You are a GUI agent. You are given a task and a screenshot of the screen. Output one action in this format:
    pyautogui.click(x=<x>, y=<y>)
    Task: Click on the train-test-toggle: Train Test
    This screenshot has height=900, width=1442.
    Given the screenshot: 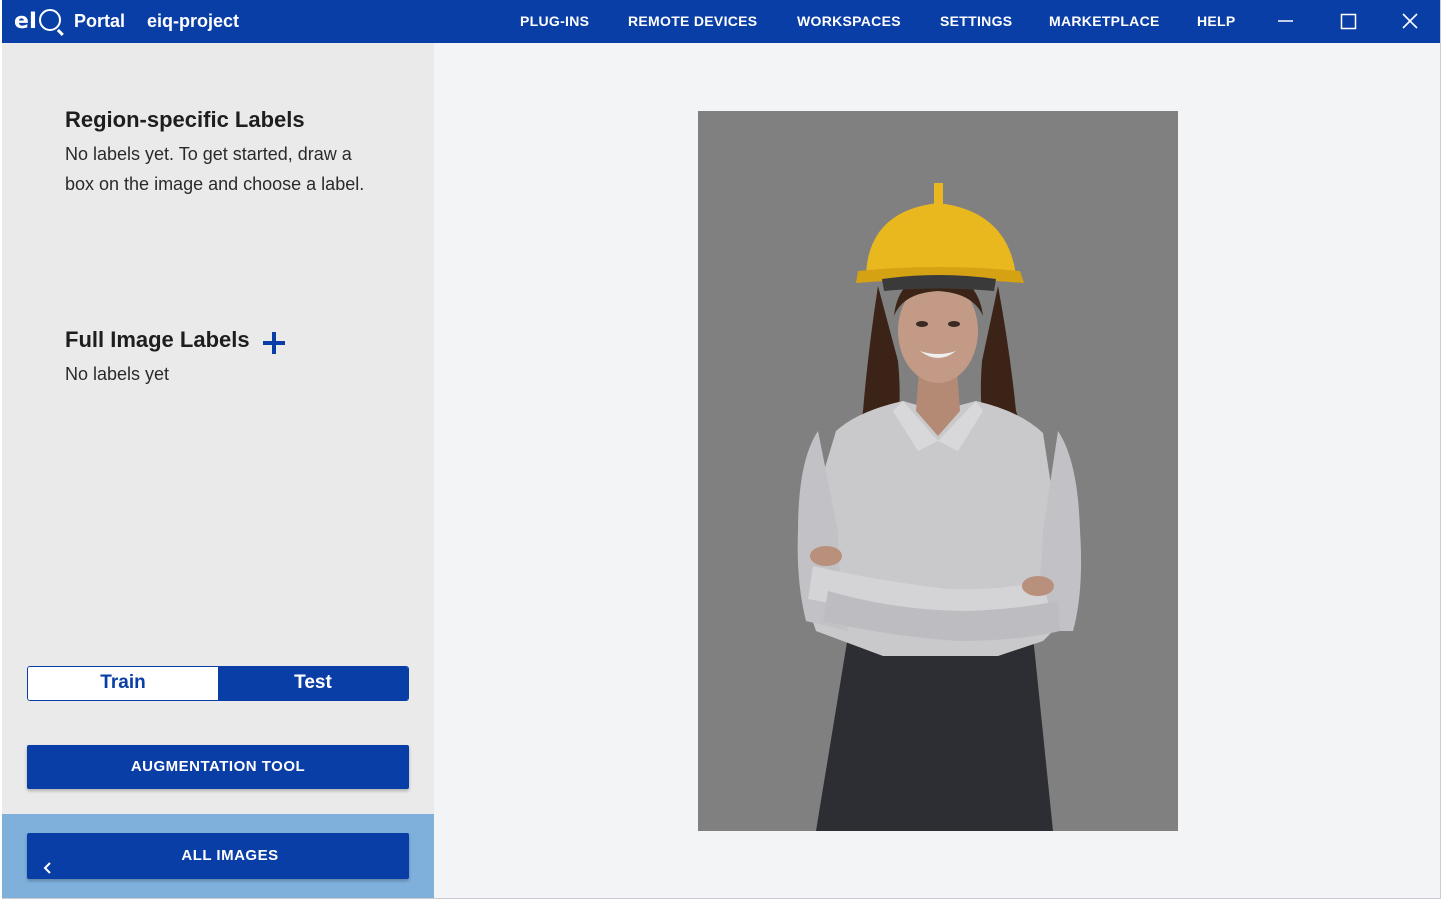 What is the action you would take?
    pyautogui.click(x=218, y=683)
    